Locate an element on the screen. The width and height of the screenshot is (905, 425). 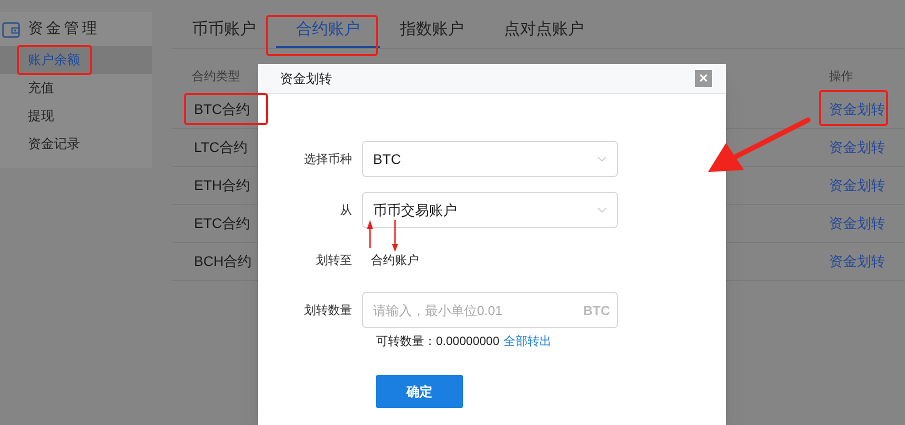
table-cell-text: ETC合约 is located at coordinates (222, 223).